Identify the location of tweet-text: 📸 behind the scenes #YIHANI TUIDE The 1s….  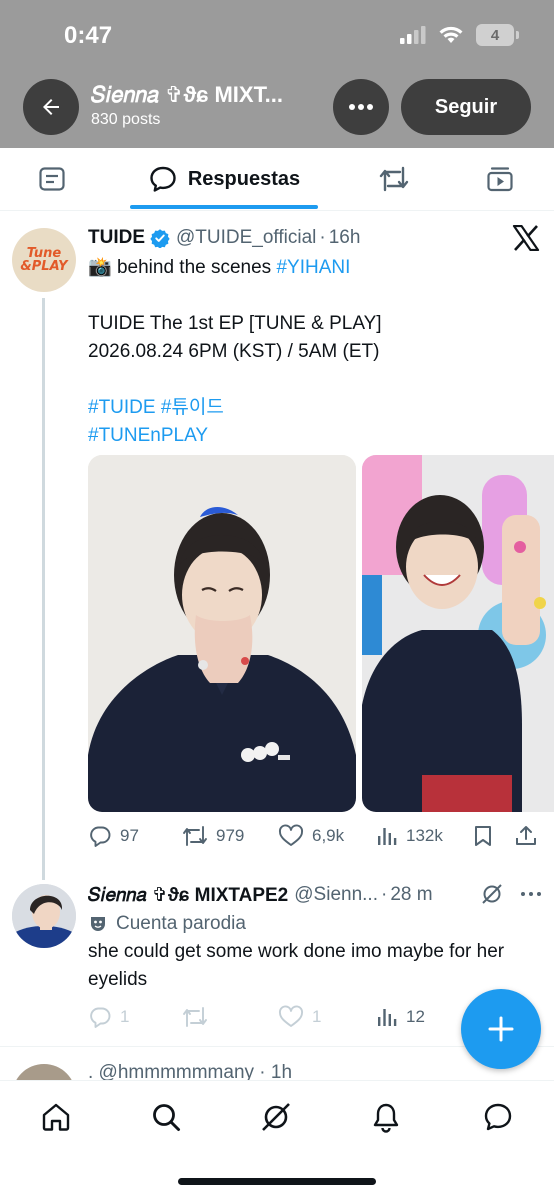
(308, 352).